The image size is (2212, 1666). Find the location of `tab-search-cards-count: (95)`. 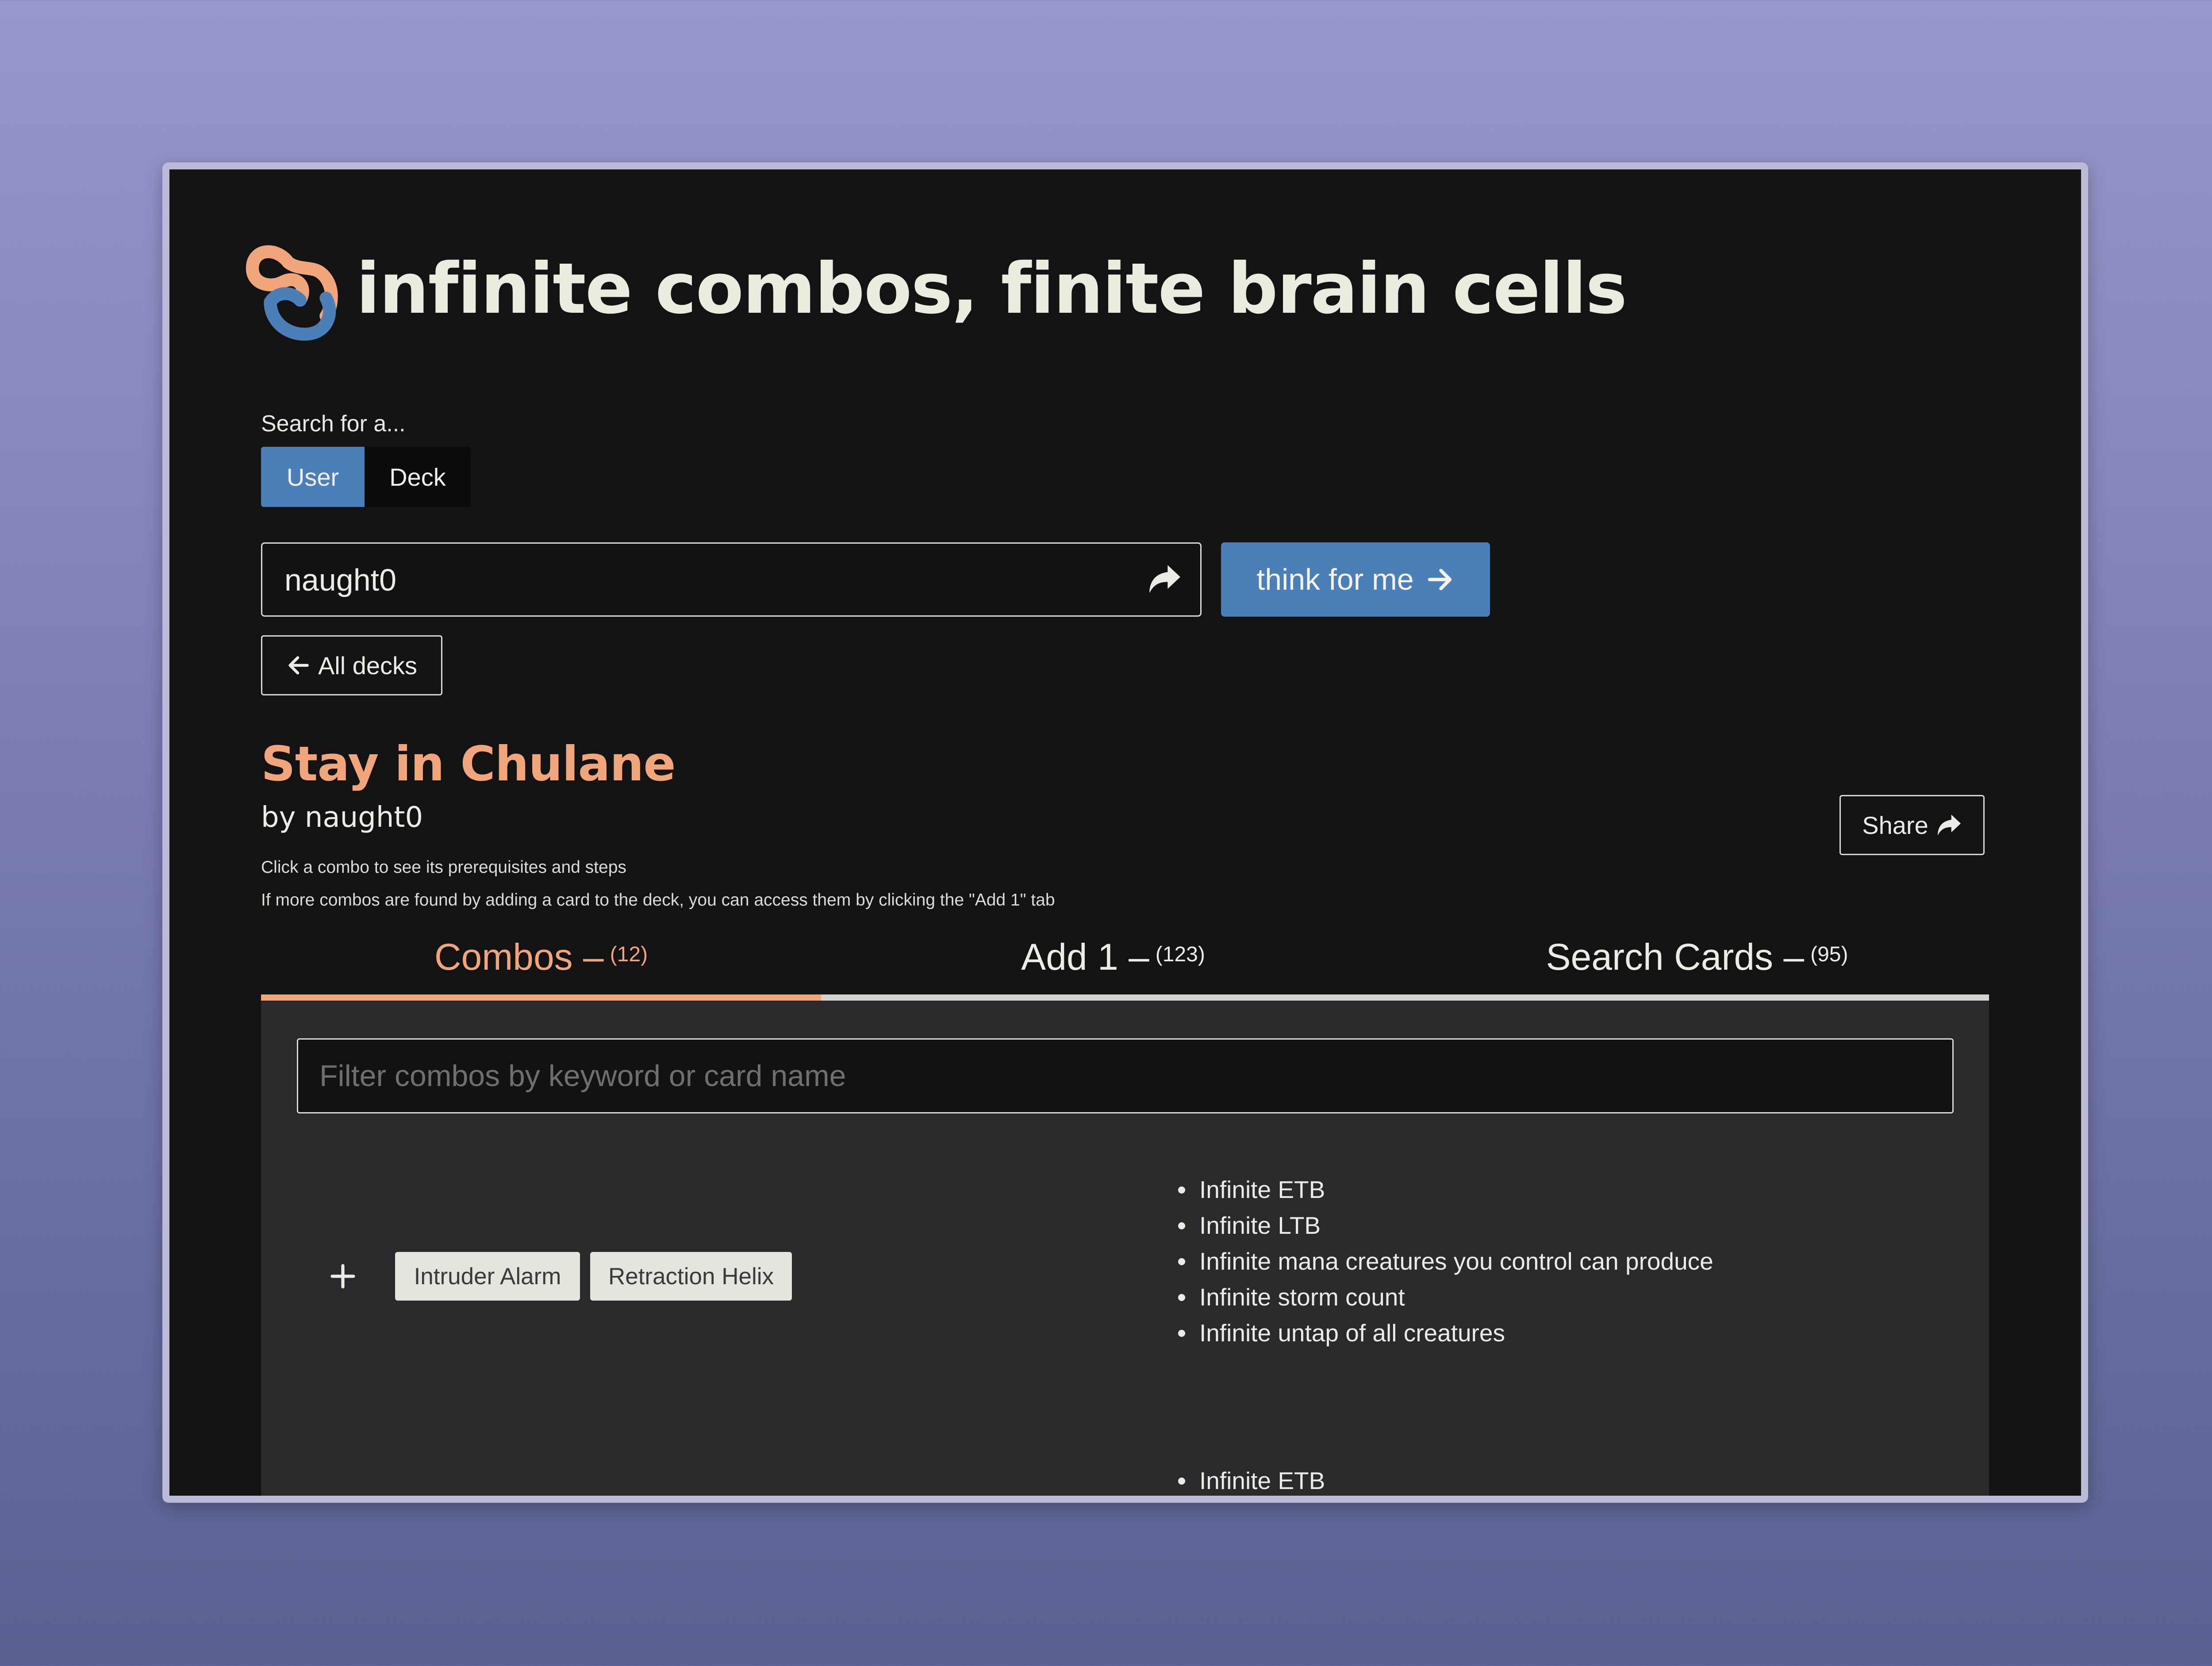

tab-search-cards-count: (95) is located at coordinates (1829, 954).